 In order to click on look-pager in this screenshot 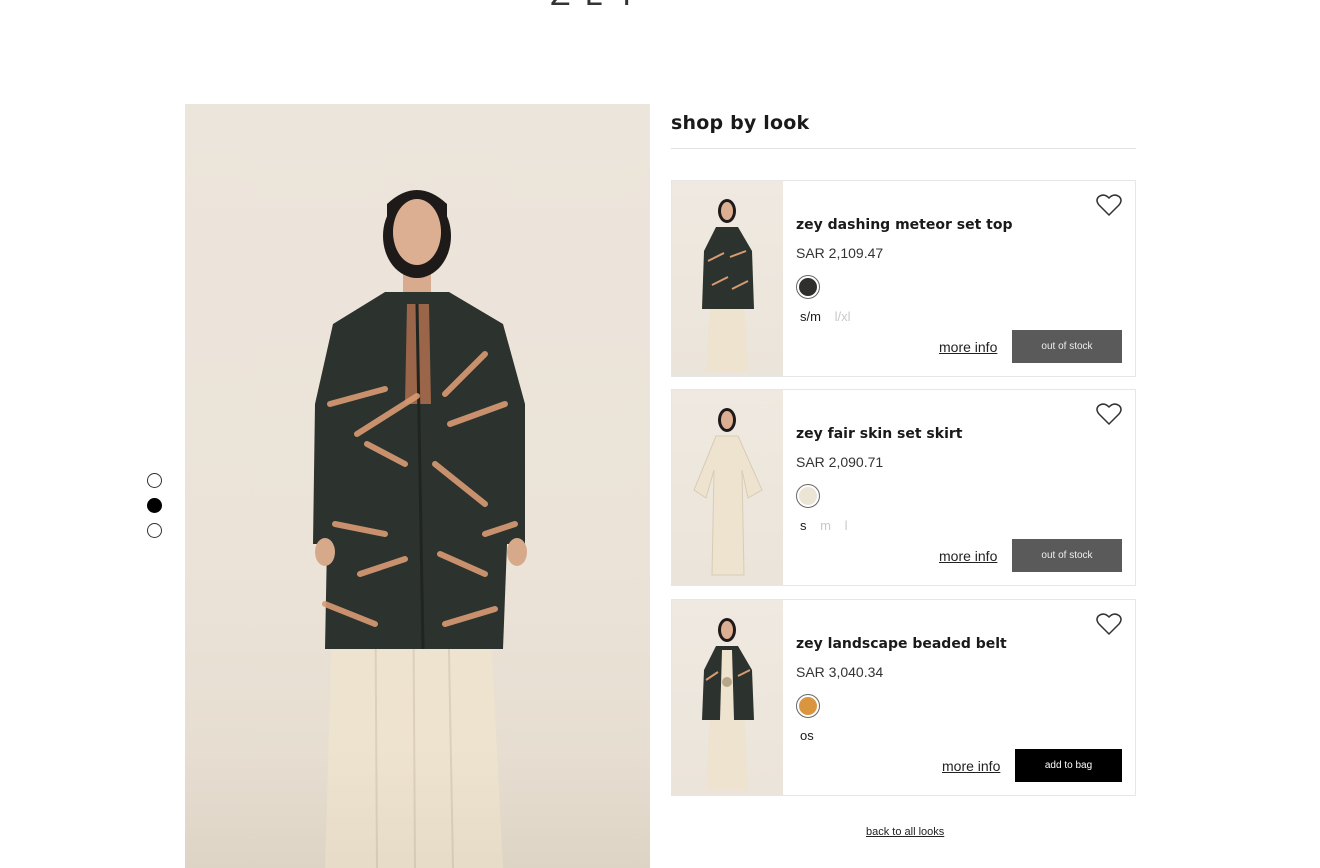, I will do `click(155, 510)`.